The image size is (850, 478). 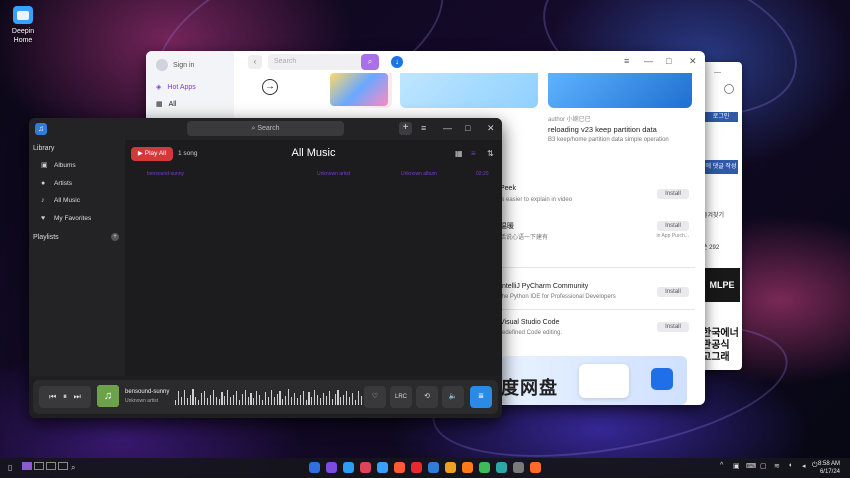 I want to click on heart-icon: ♡, so click(x=375, y=397).